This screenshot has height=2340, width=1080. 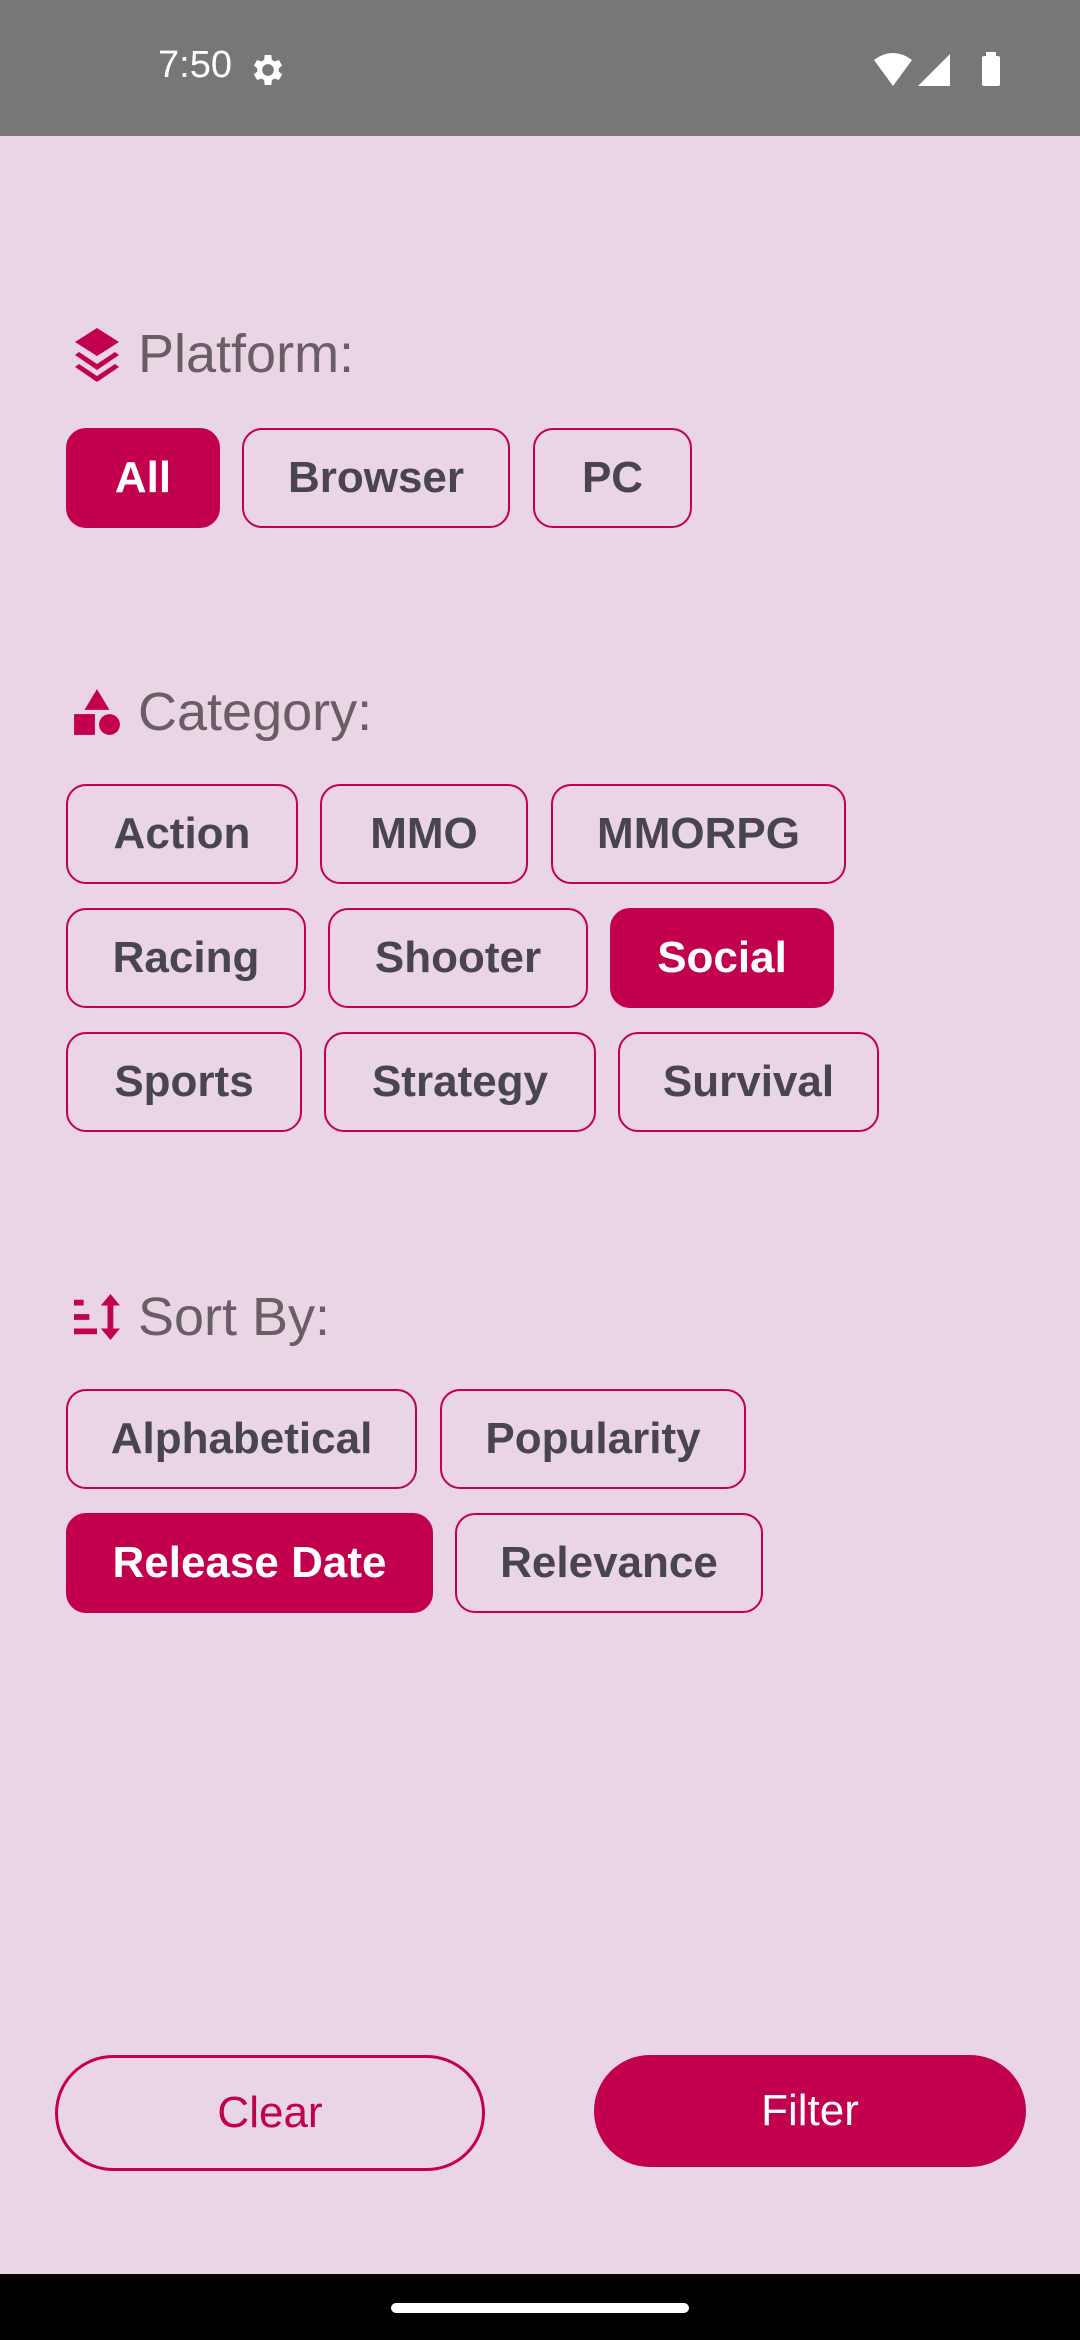 What do you see at coordinates (246, 354) in the screenshot?
I see `platform-title: Platform:` at bounding box center [246, 354].